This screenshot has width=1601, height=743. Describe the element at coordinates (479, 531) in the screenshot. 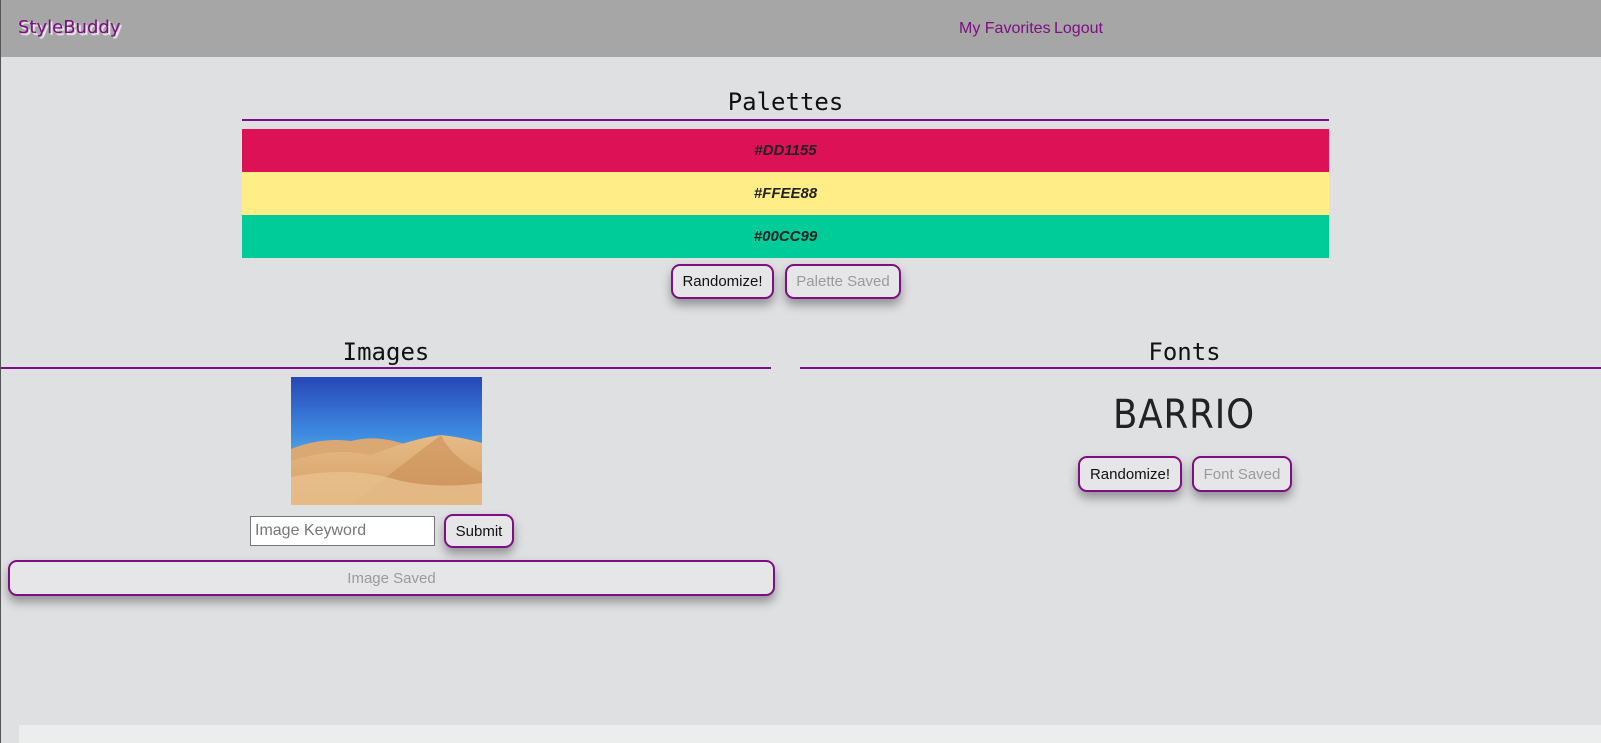

I see `image-submit-button: Submit` at that location.